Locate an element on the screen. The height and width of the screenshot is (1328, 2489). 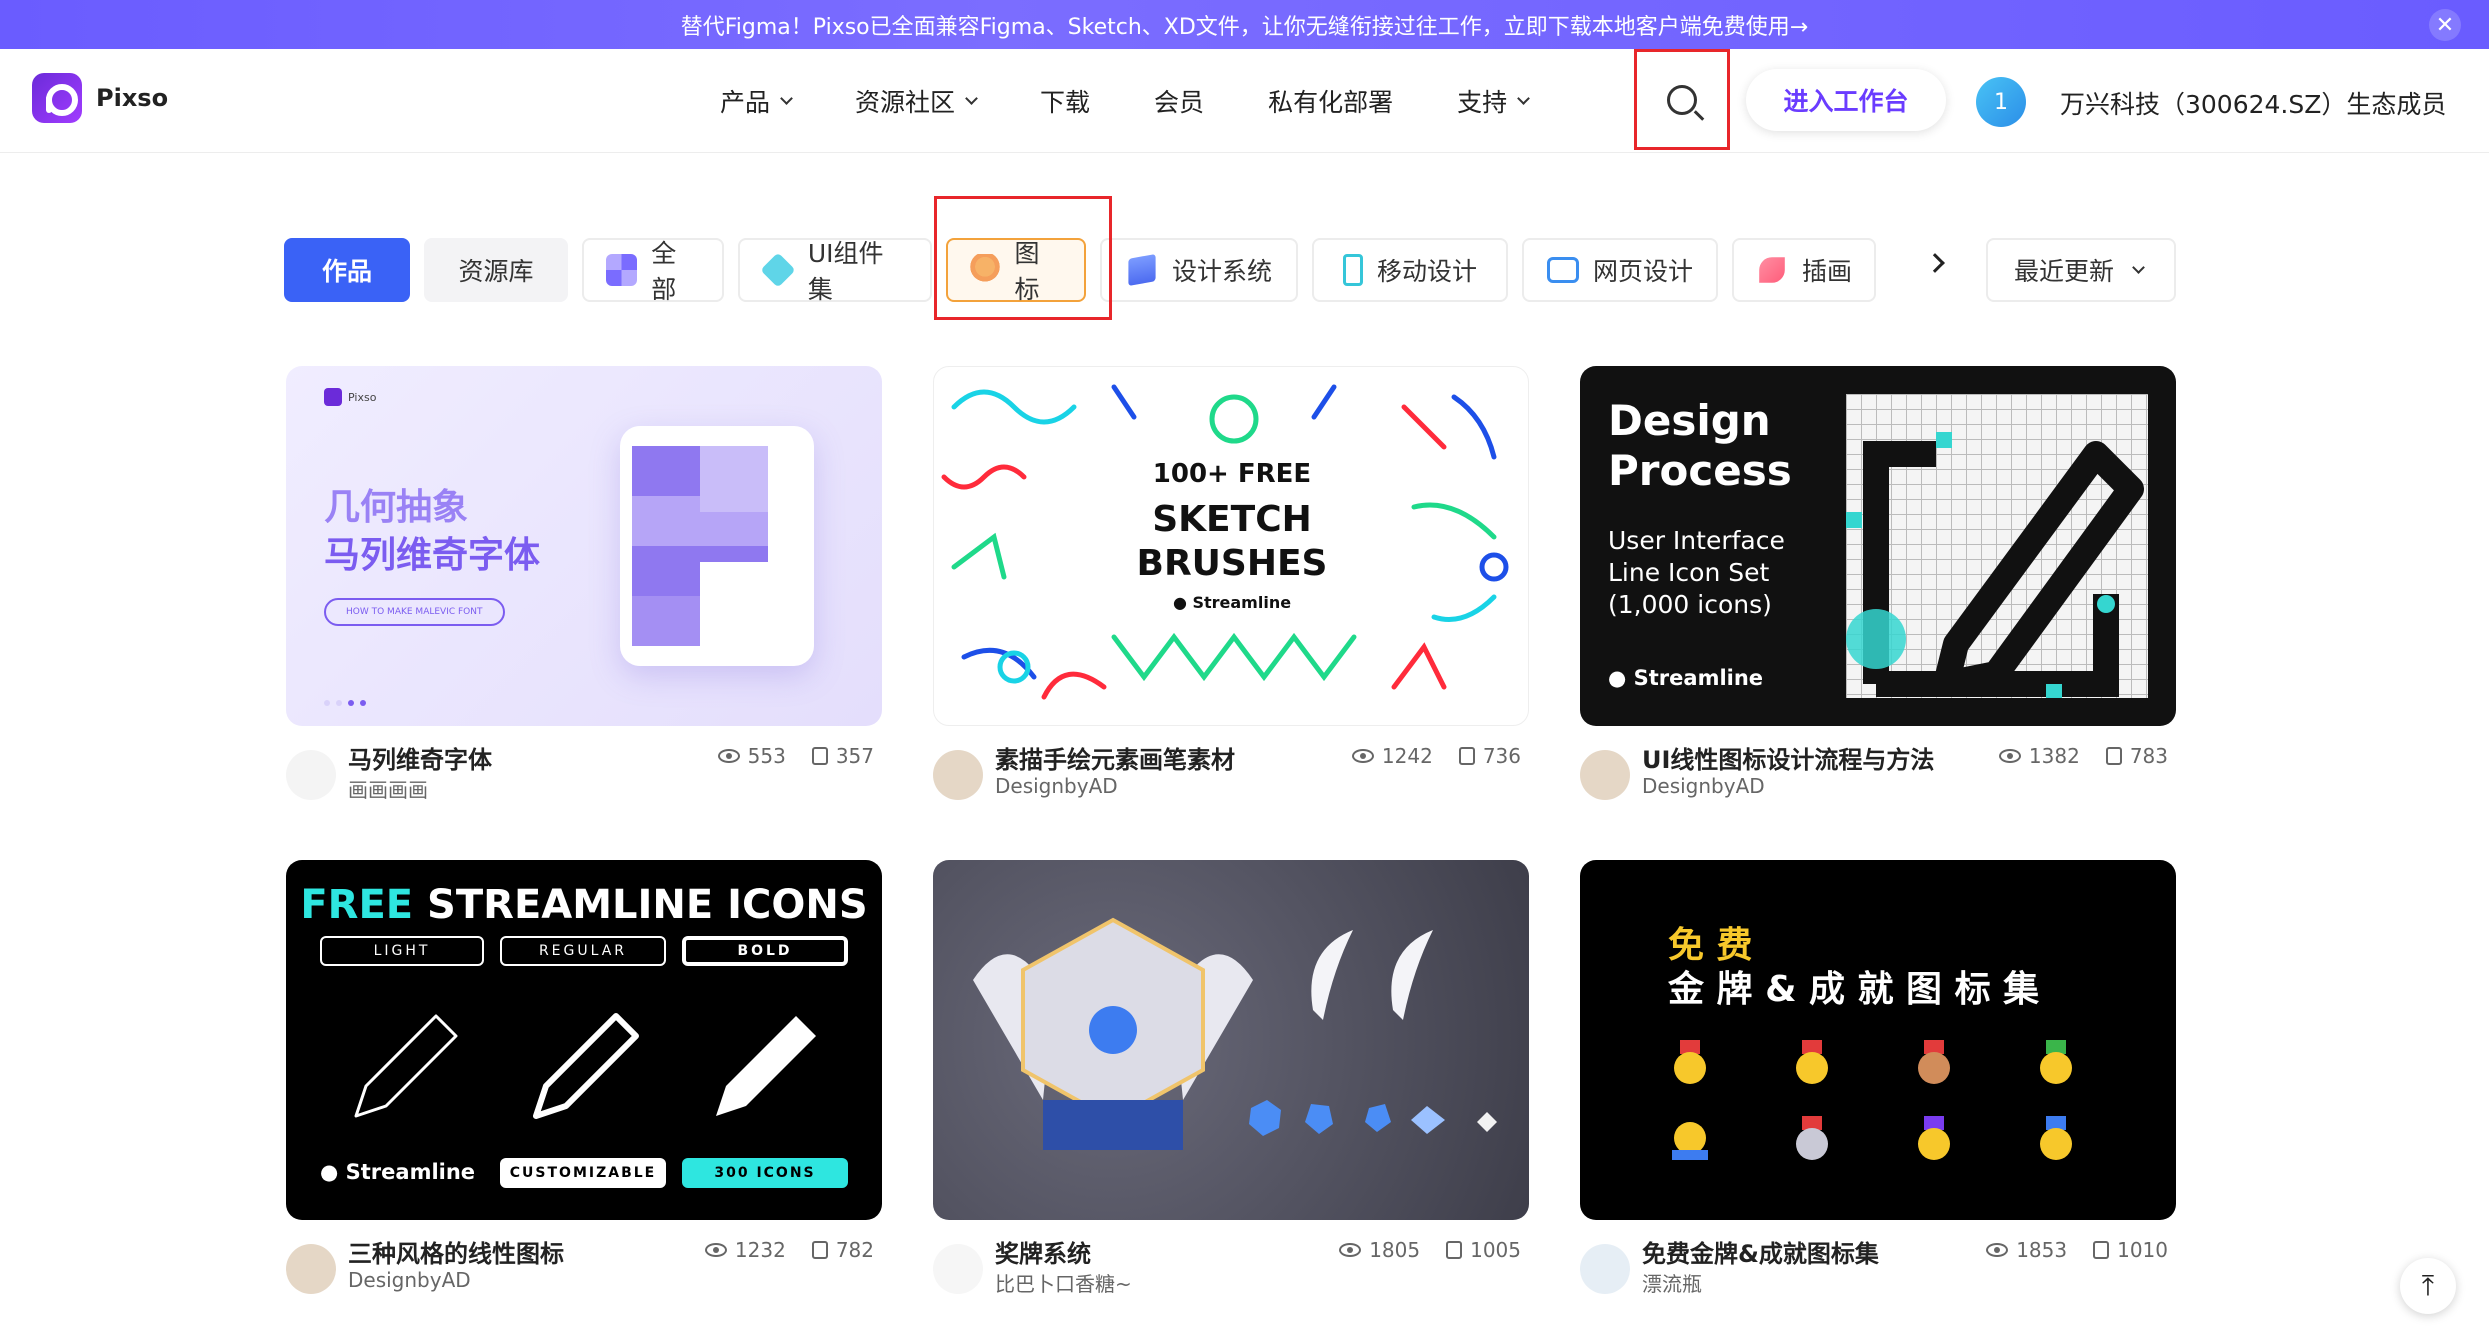
card-thumbnail: 100+ FREE SKETCH BRUSHES ● Streamline is located at coordinates (1231, 546).